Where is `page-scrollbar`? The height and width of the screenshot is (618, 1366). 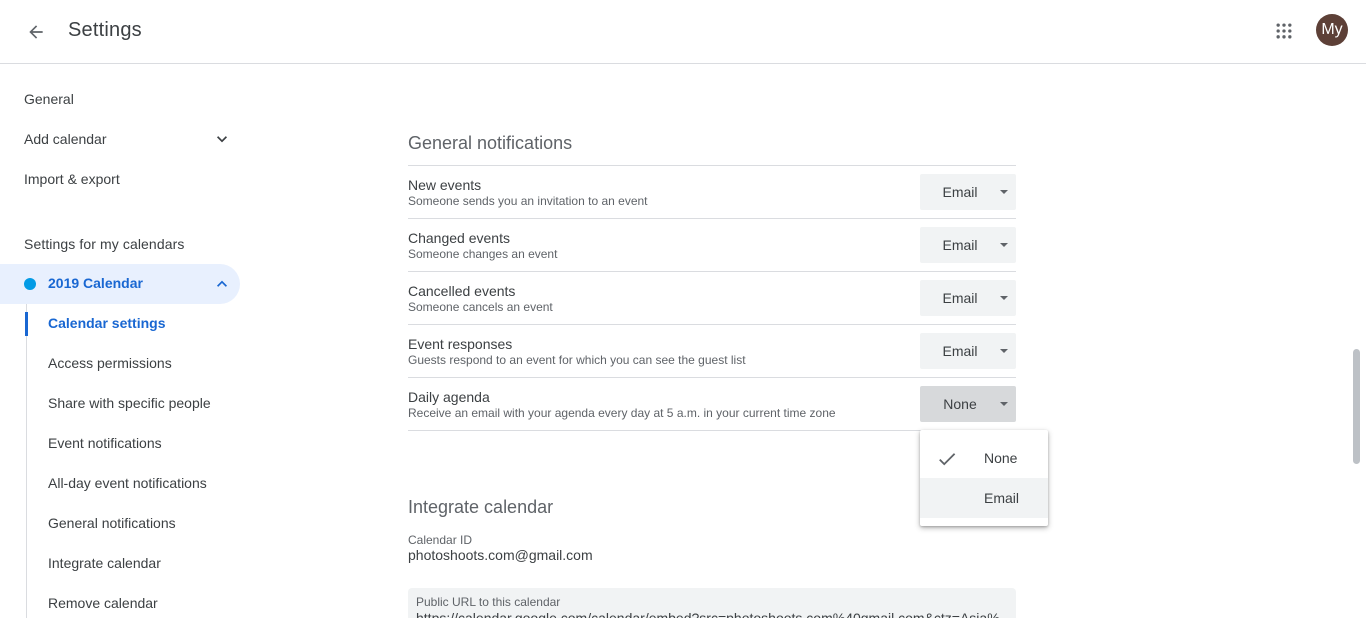 page-scrollbar is located at coordinates (1359, 341).